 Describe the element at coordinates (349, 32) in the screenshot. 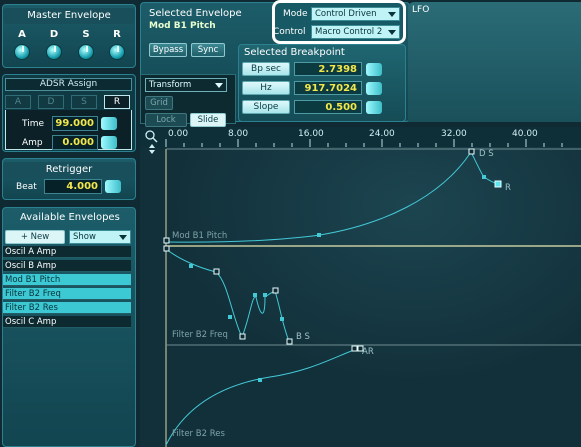

I see `control-dropdown-value: Macro Control 2` at that location.